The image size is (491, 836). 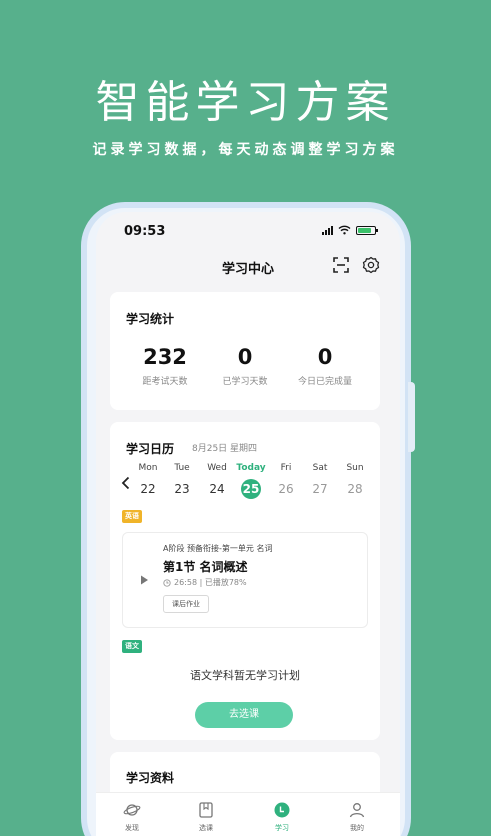 What do you see at coordinates (357, 828) in the screenshot?
I see `tab-label: 我的` at bounding box center [357, 828].